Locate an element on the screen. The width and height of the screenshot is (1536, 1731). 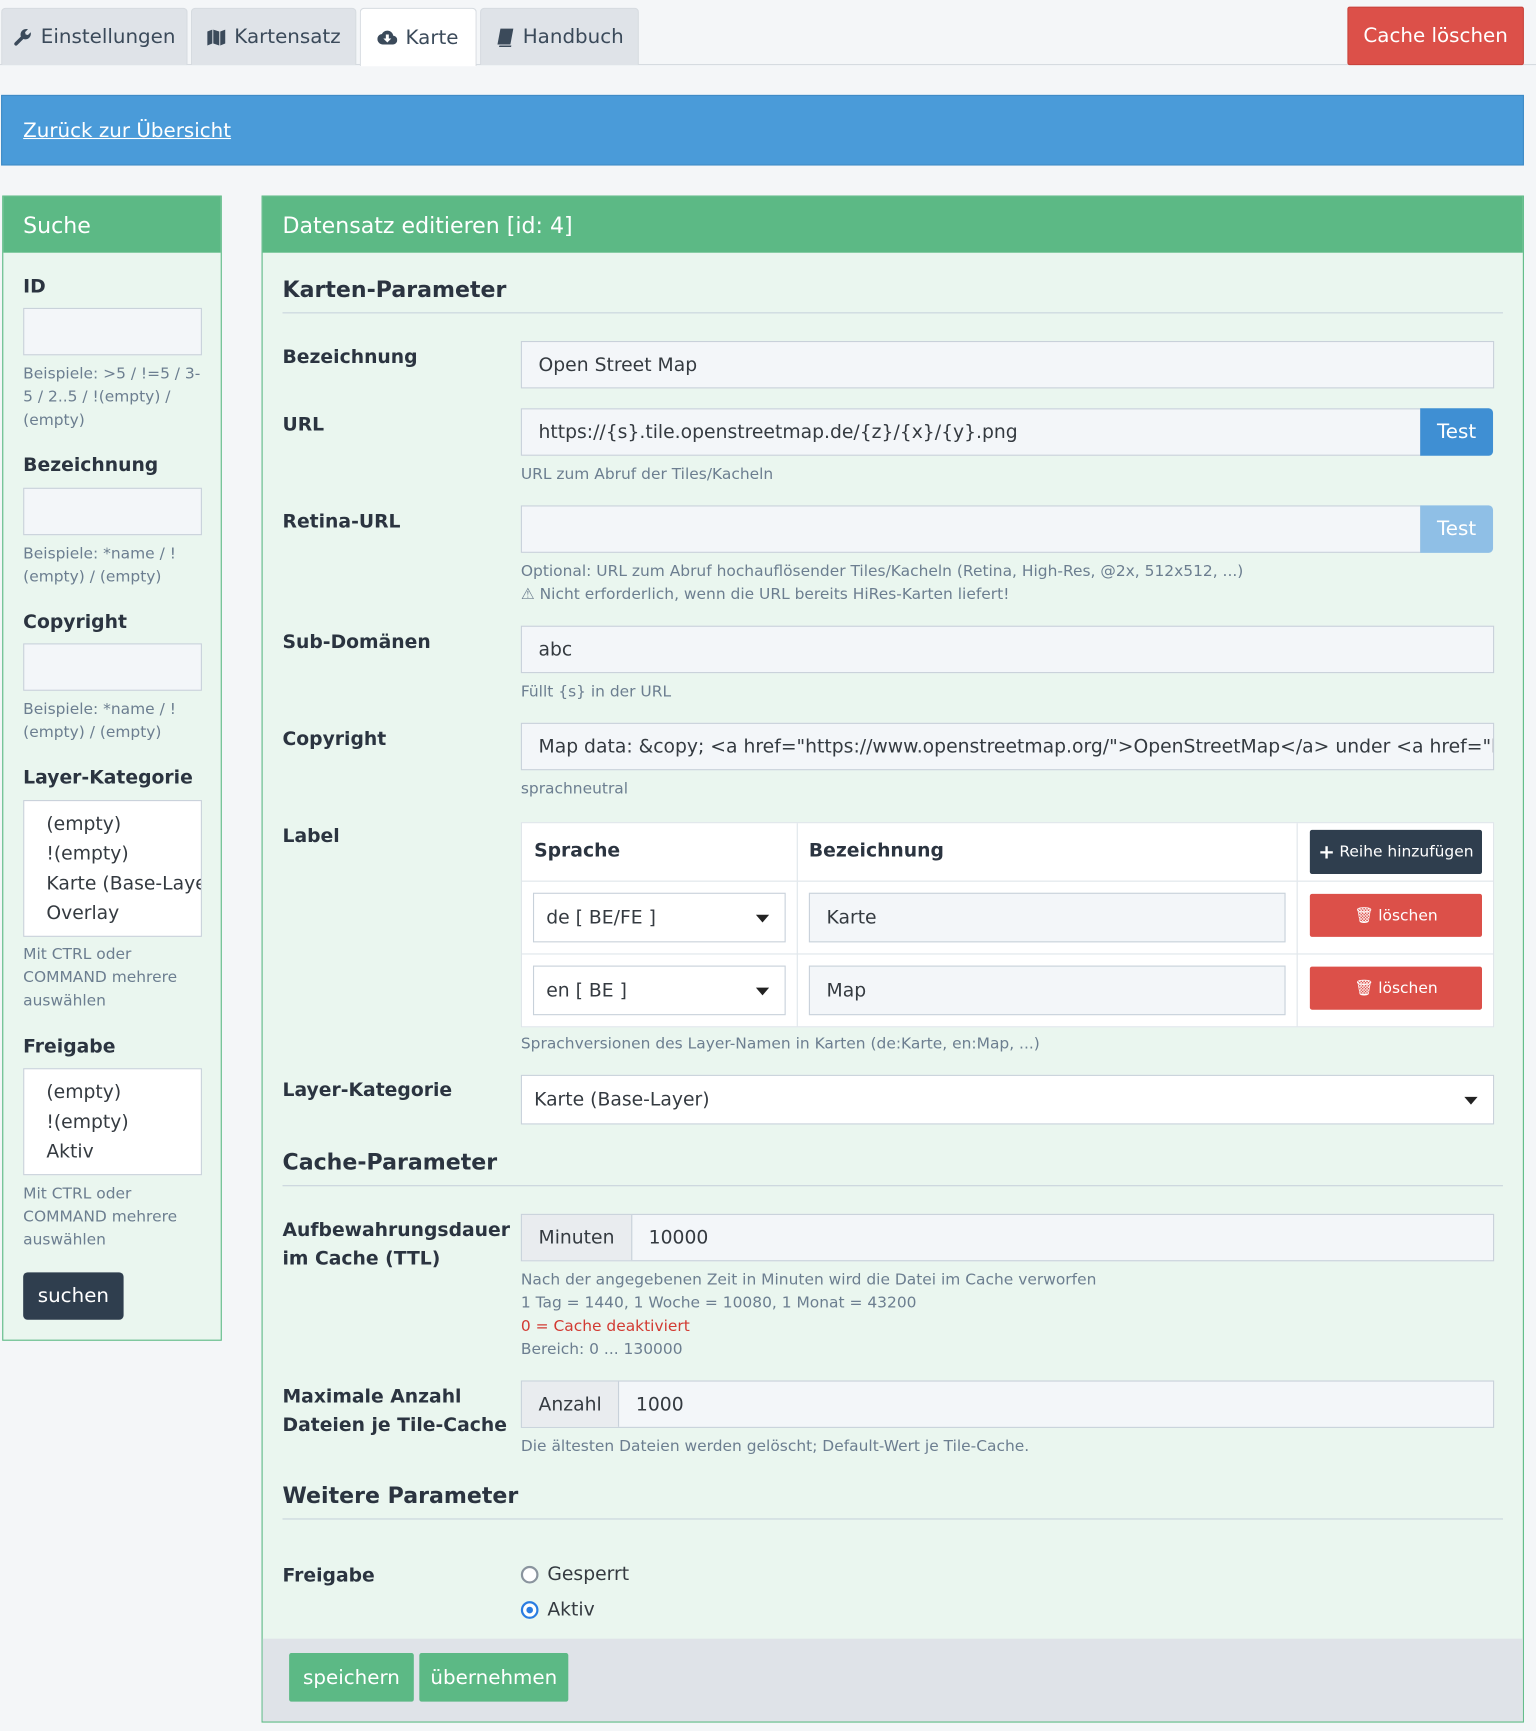
add-row-button: + Reihe hinzufügen is located at coordinates (1396, 851).